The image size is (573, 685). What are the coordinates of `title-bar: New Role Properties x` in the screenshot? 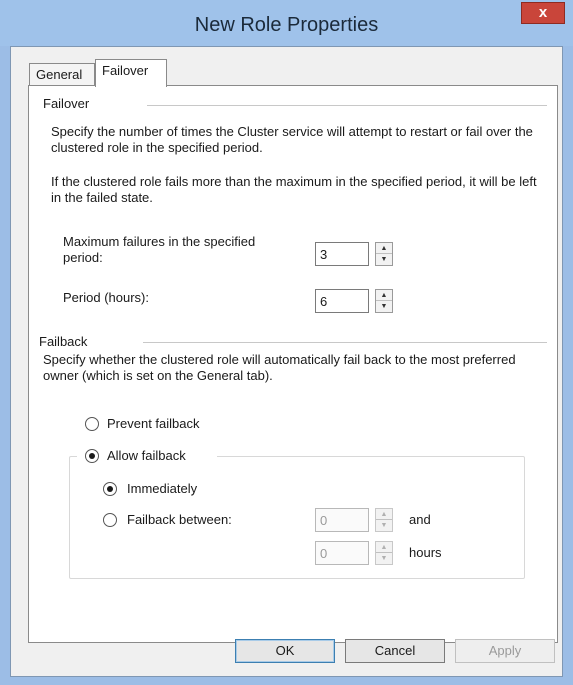 It's located at (286, 23).